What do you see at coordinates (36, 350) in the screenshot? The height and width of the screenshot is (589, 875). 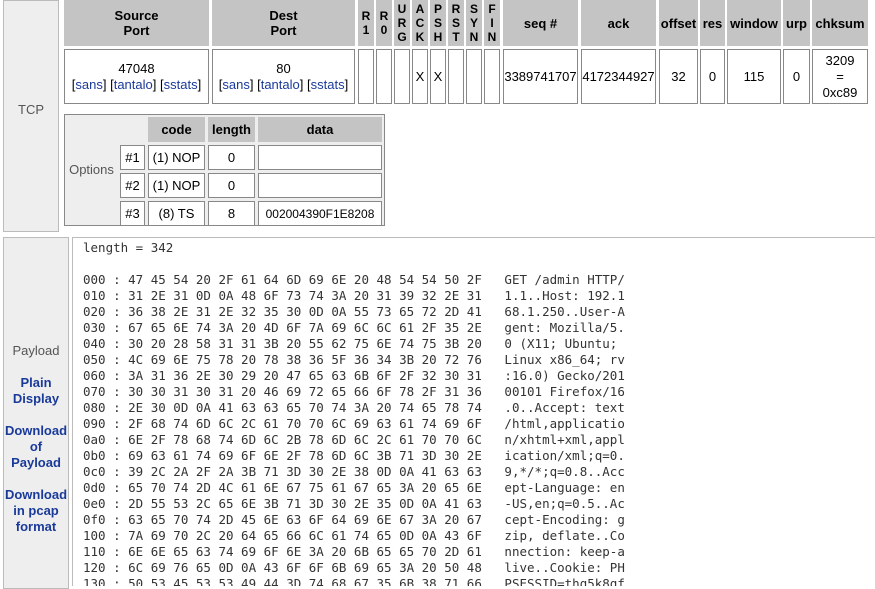 I see `payload-section-label: Payload` at bounding box center [36, 350].